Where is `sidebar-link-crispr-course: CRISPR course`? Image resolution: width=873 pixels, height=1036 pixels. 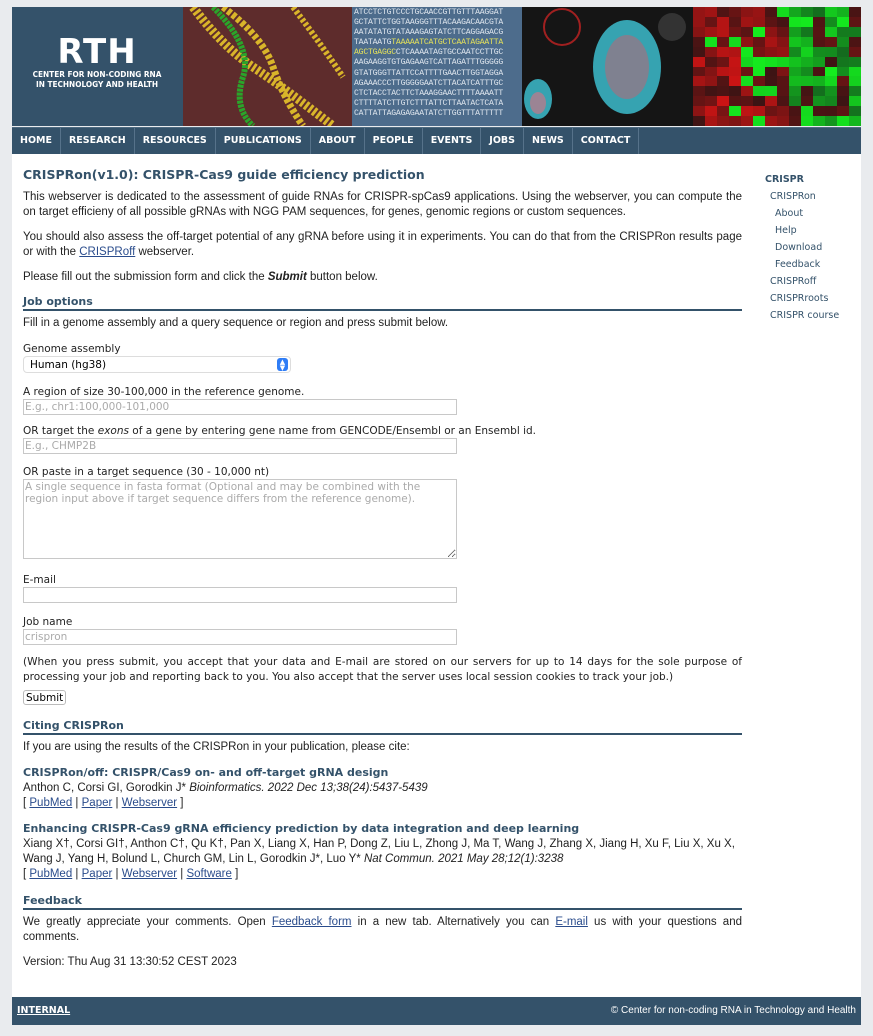 sidebar-link-crispr-course: CRISPR course is located at coordinates (804, 315).